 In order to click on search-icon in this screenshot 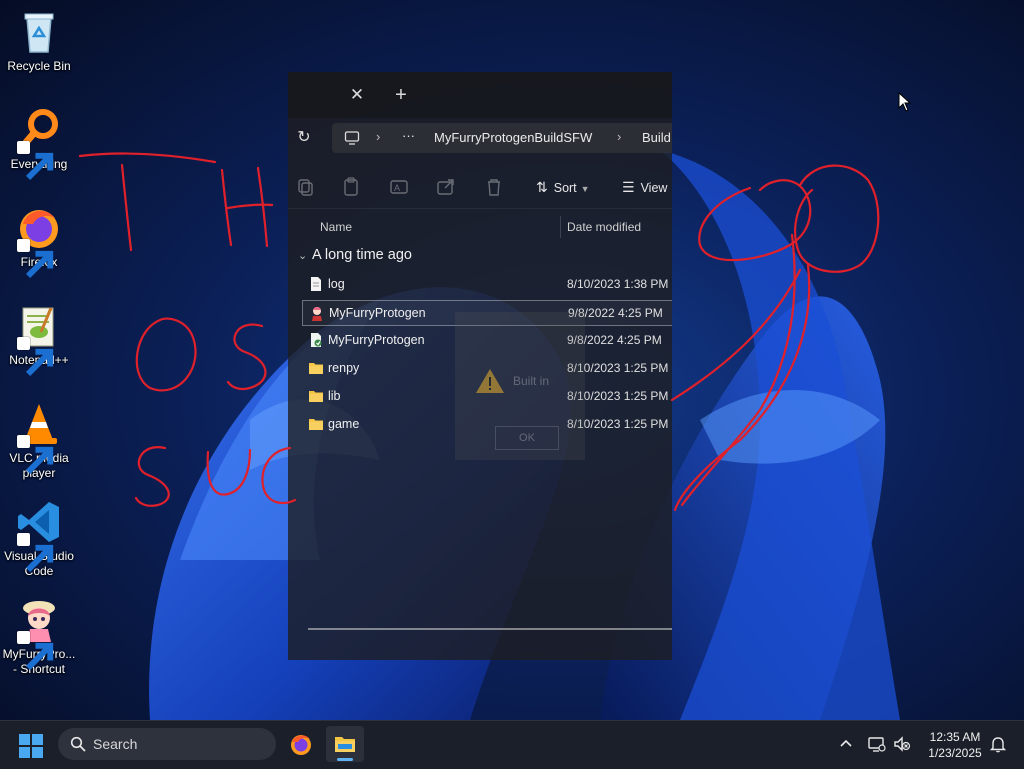, I will do `click(78, 744)`.